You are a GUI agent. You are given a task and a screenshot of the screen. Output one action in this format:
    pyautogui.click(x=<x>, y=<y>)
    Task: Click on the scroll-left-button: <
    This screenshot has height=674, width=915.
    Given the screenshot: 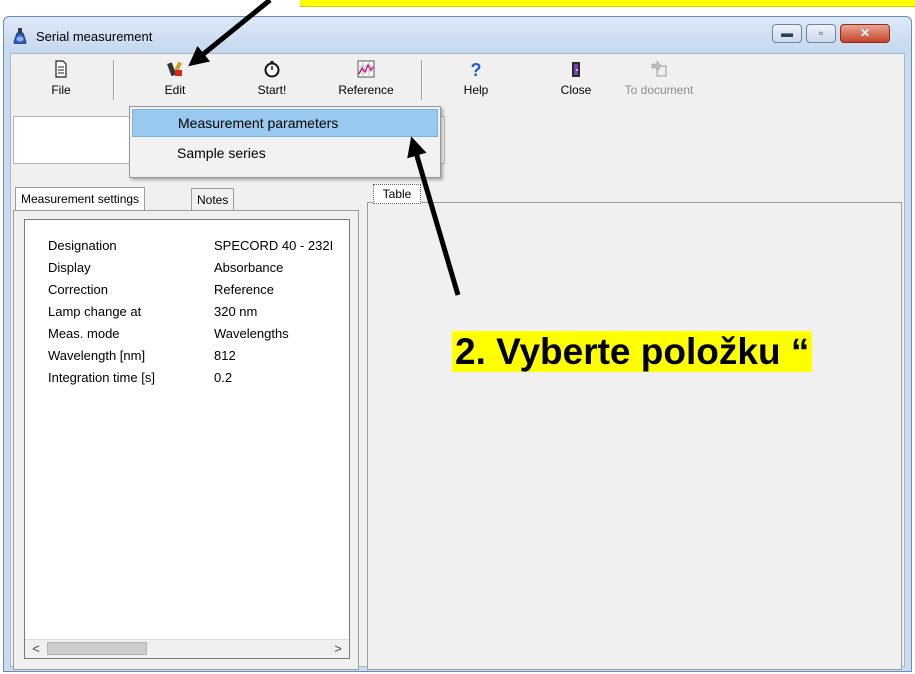 What is the action you would take?
    pyautogui.click(x=36, y=649)
    